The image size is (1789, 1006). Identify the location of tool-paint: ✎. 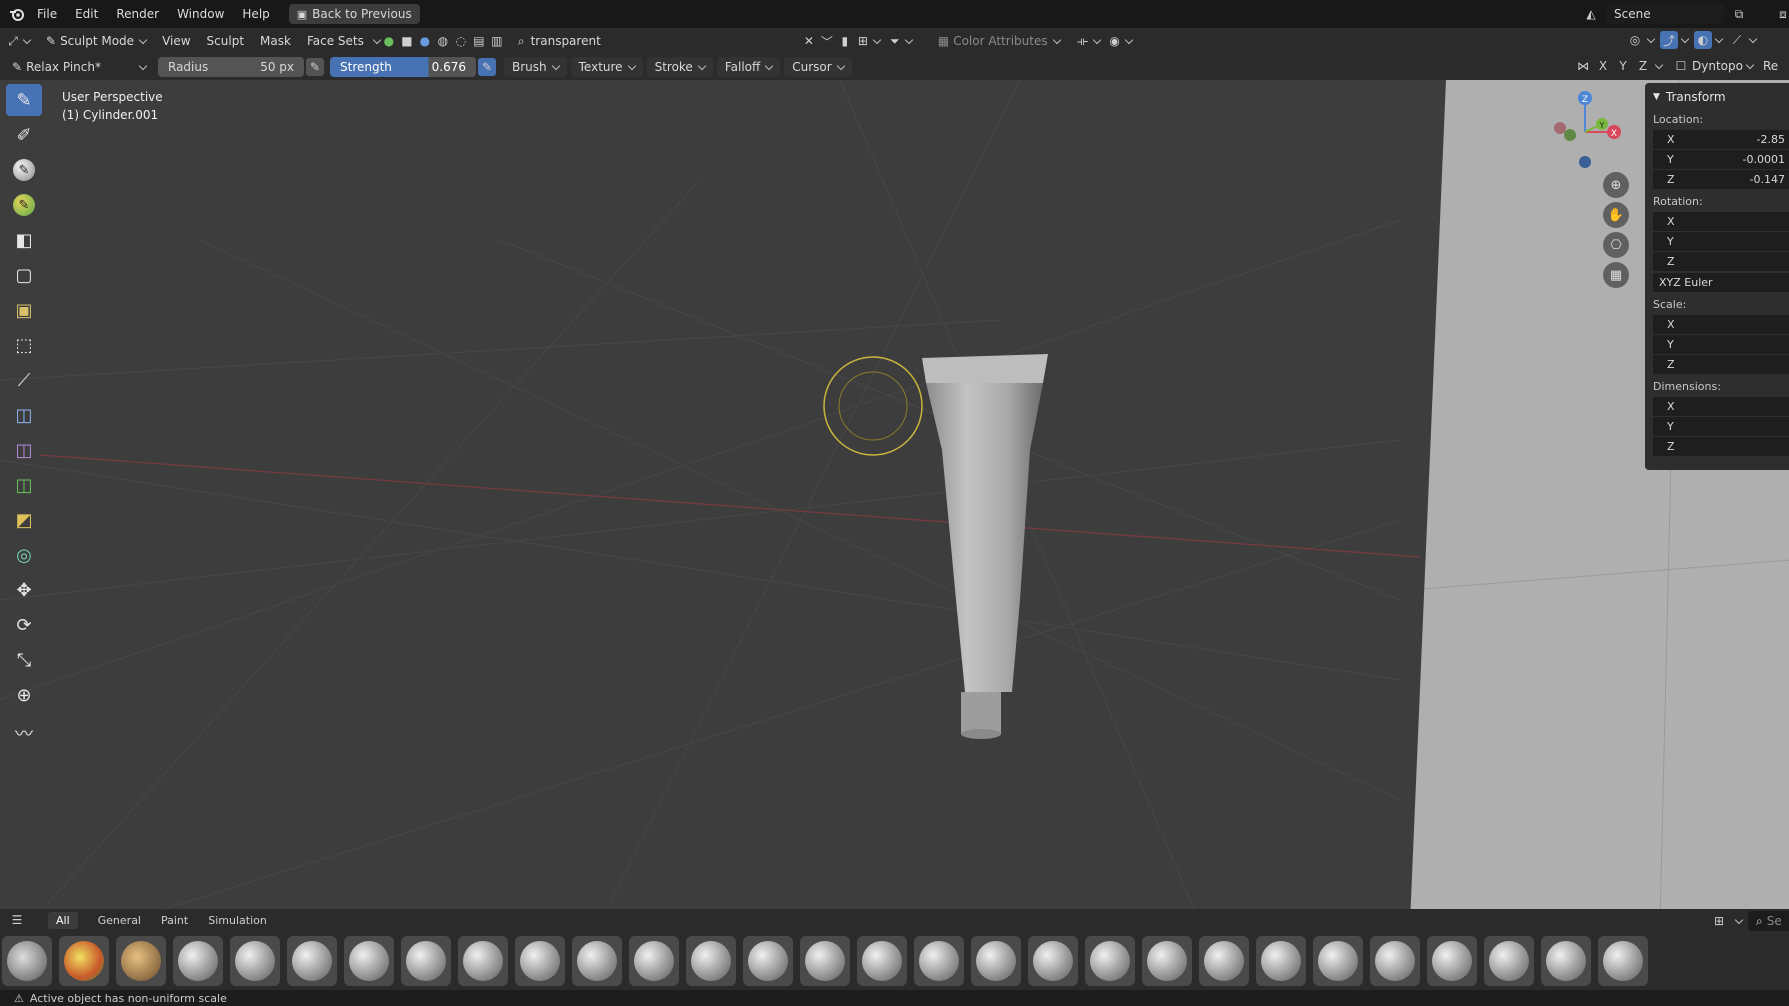
(24, 205).